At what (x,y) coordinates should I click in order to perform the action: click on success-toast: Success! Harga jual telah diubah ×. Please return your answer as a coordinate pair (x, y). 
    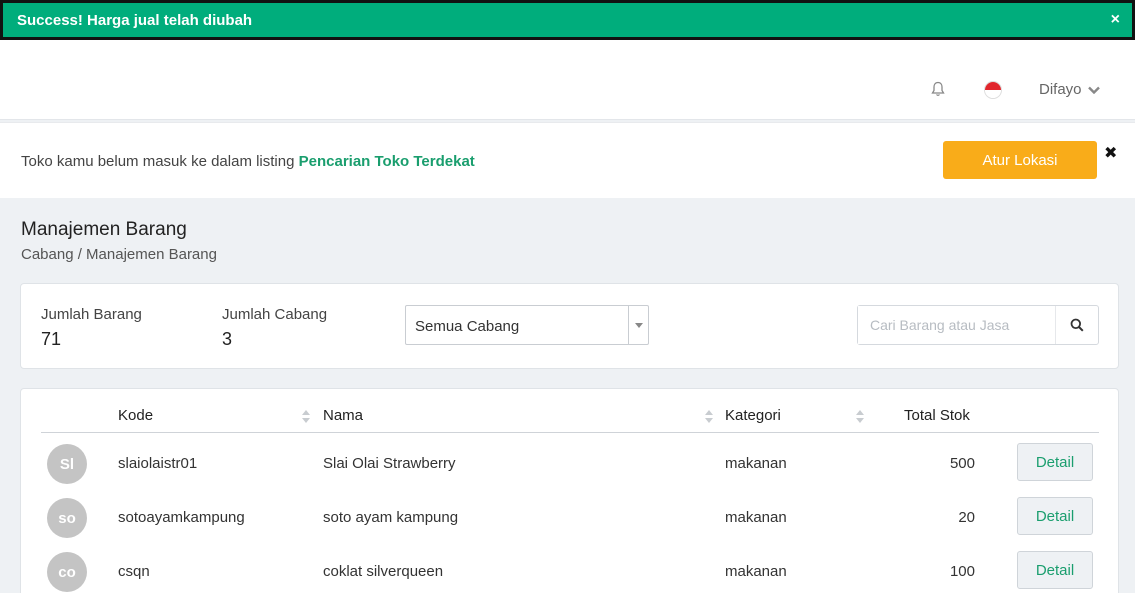
    Looking at the image, I should click on (567, 20).